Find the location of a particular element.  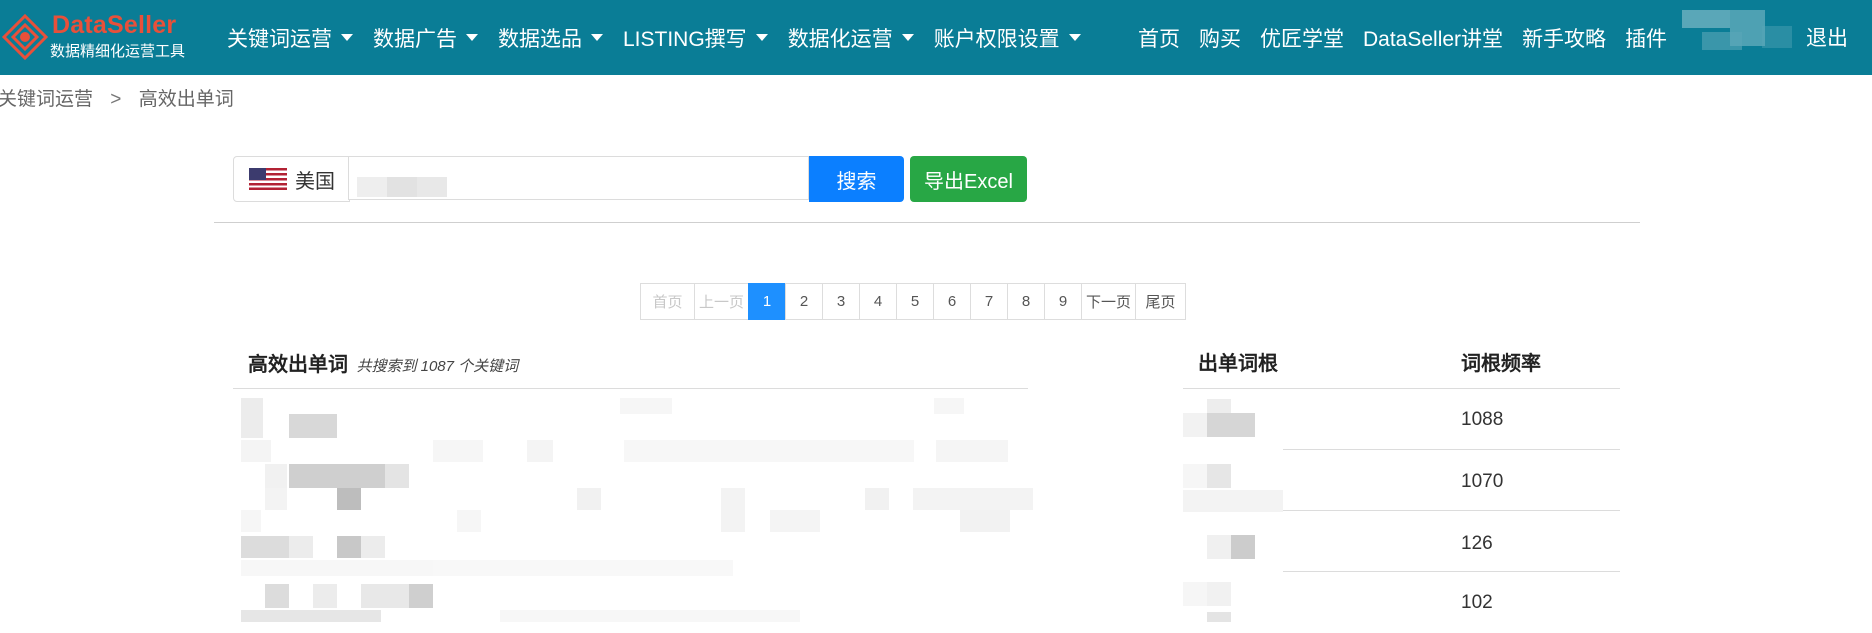

keyword-search-field is located at coordinates (578, 178).